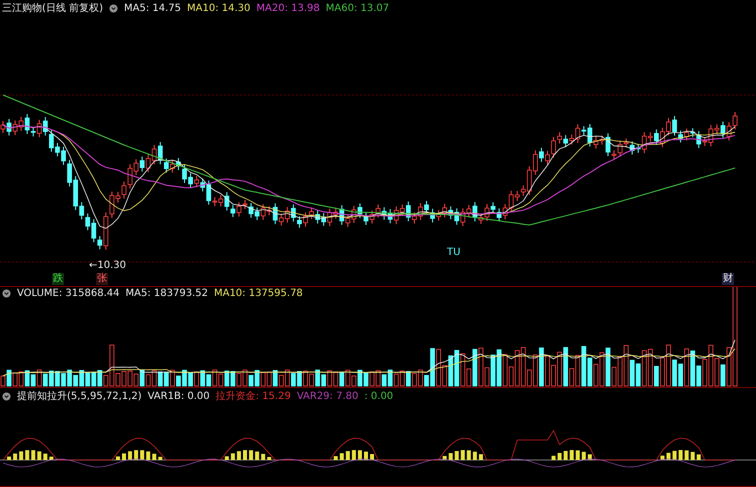  Describe the element at coordinates (218, 8) in the screenshot. I see `indicator-value: MA10: 14.30` at that location.